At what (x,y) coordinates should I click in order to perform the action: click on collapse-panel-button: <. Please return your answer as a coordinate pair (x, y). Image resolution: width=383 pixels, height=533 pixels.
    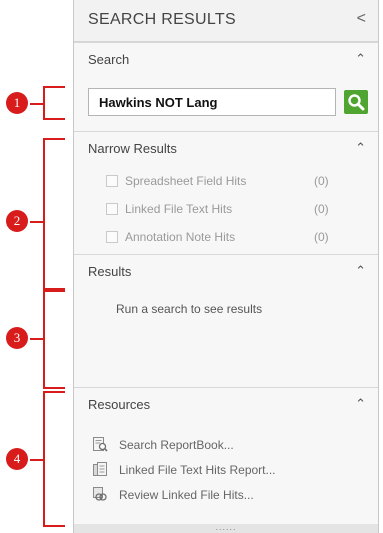
    Looking at the image, I should click on (361, 19).